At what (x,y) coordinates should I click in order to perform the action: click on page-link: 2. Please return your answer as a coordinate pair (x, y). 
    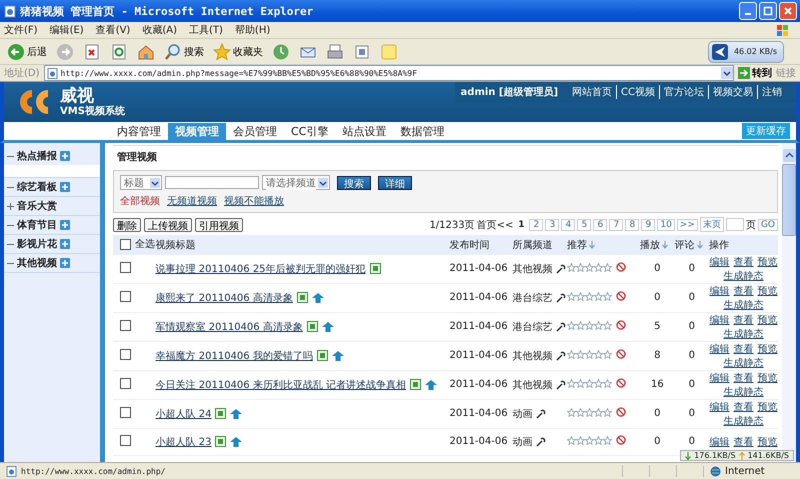
    Looking at the image, I should click on (536, 224).